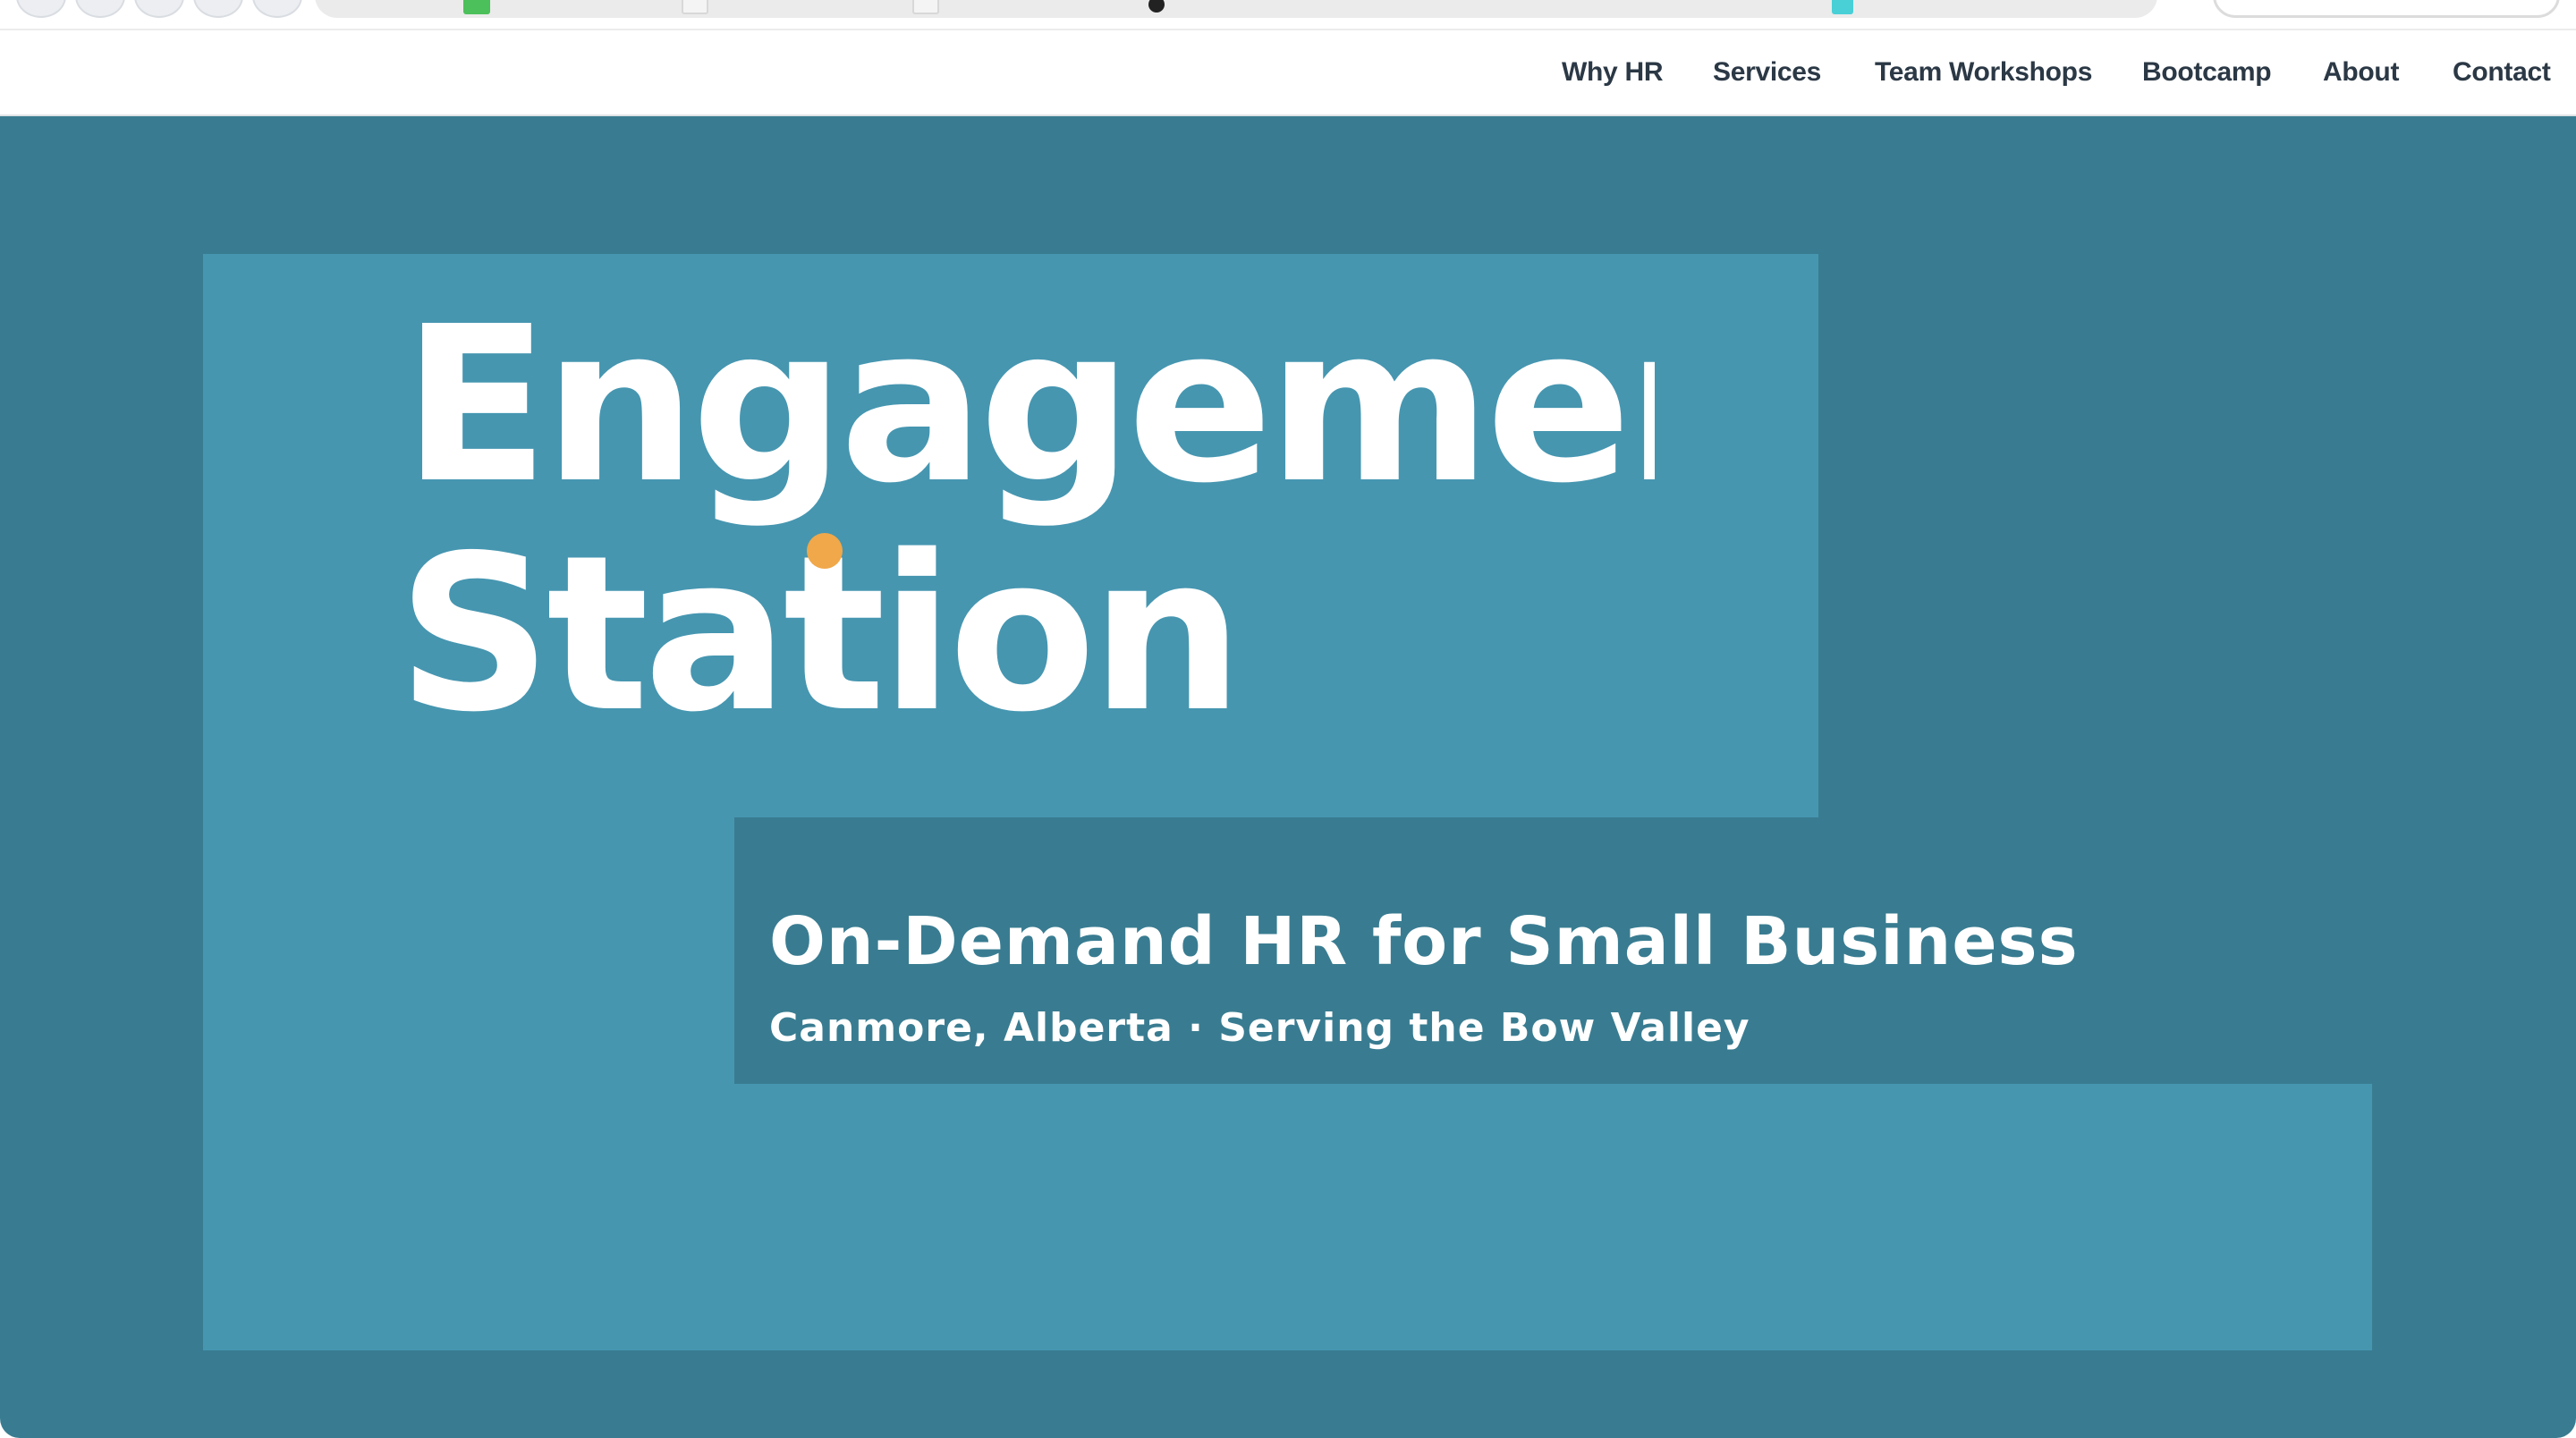  Describe the element at coordinates (476, 7) in the screenshot. I see `bookmark-sheets-icon` at that location.